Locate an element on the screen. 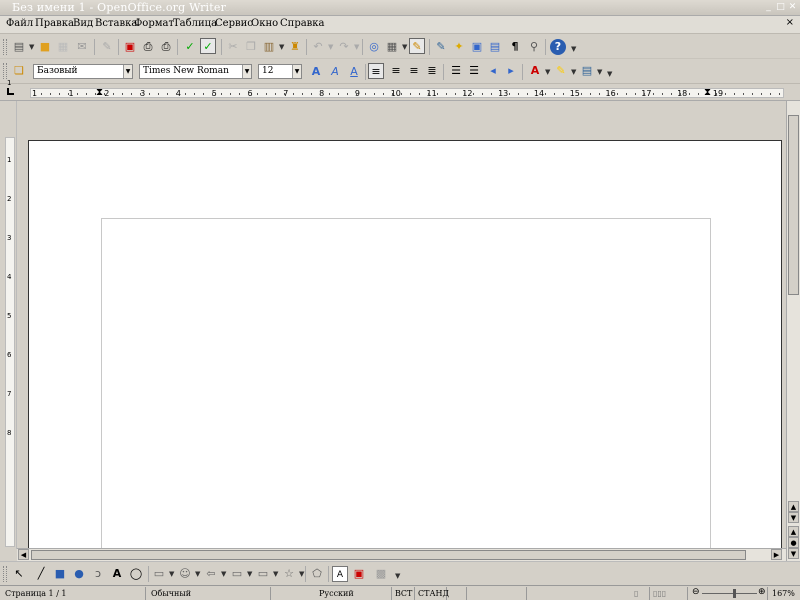  undo-icon: ↶ is located at coordinates (318, 47).